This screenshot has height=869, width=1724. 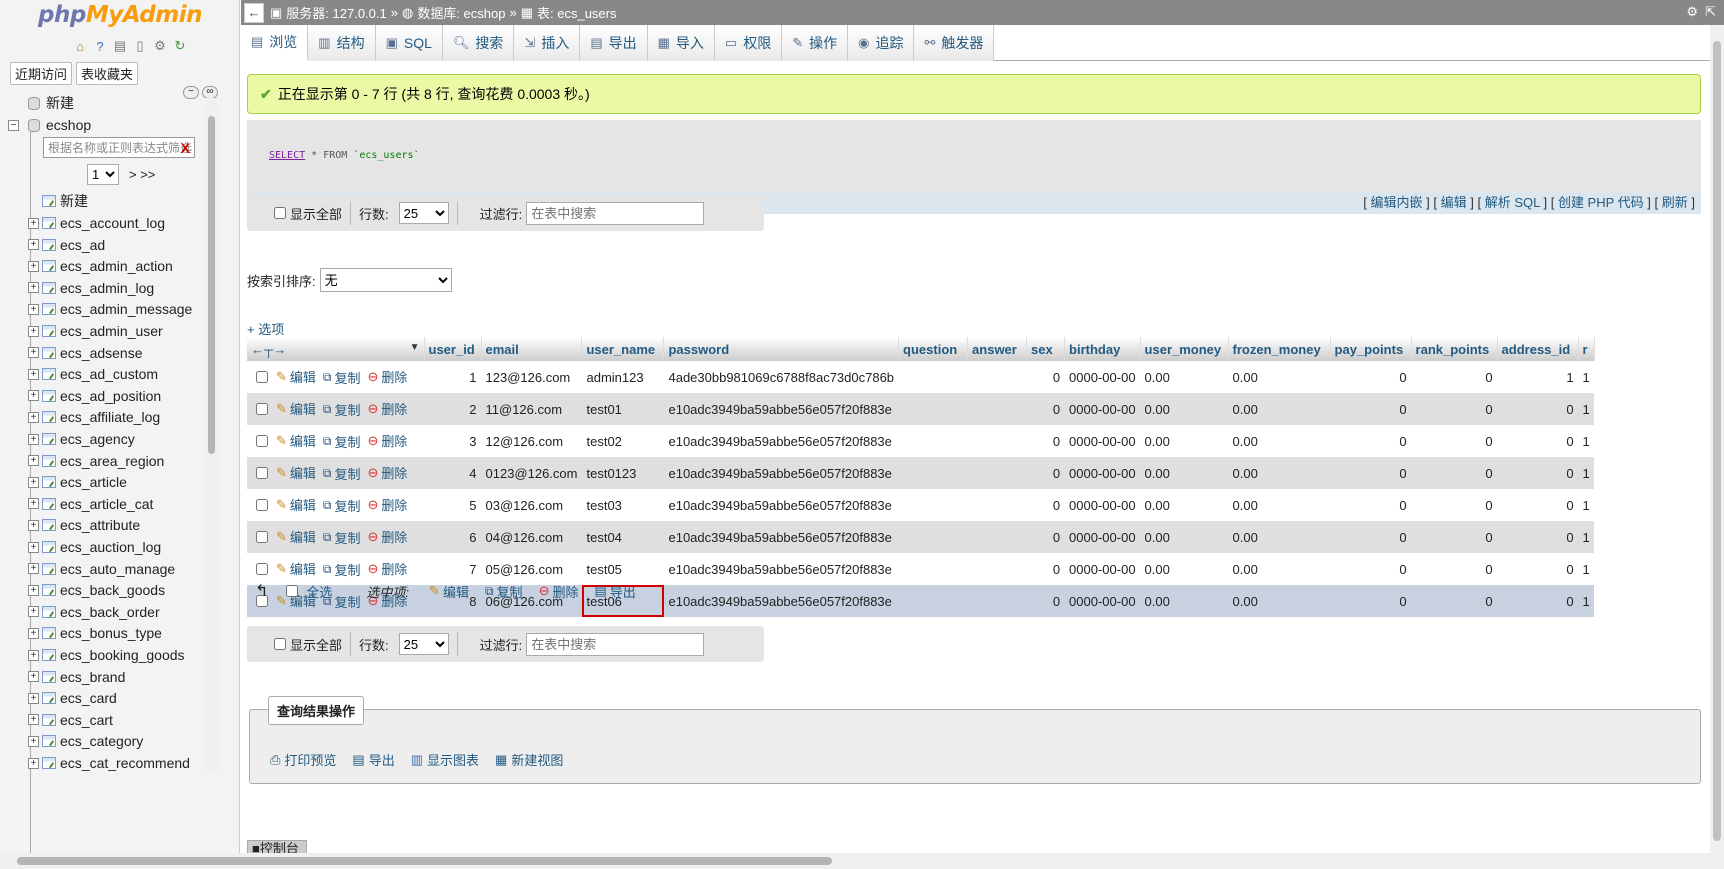 I want to click on tree-table-item: + ecs_bonus_type, so click(x=95, y=633).